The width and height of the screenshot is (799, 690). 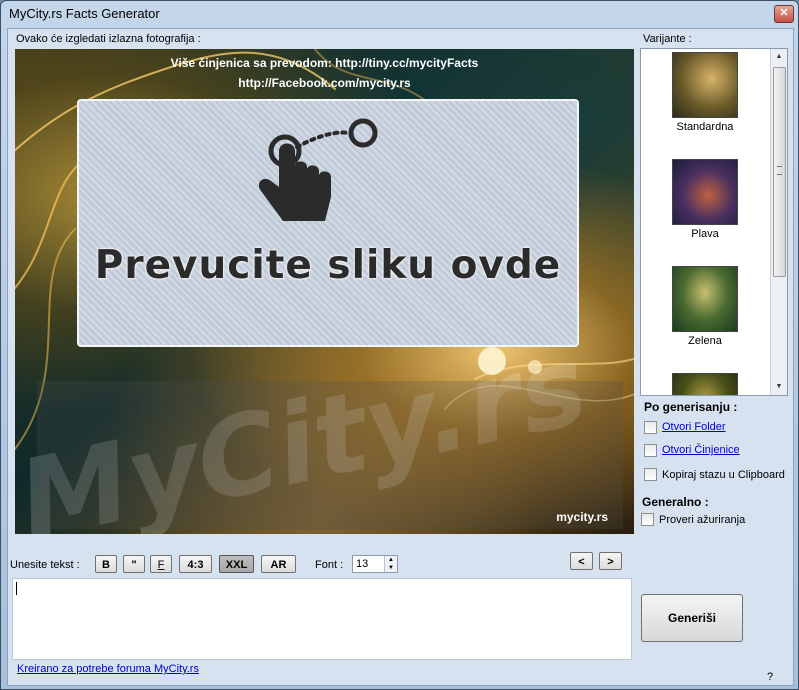 I want to click on ratio-button: 4:3, so click(x=195, y=564).